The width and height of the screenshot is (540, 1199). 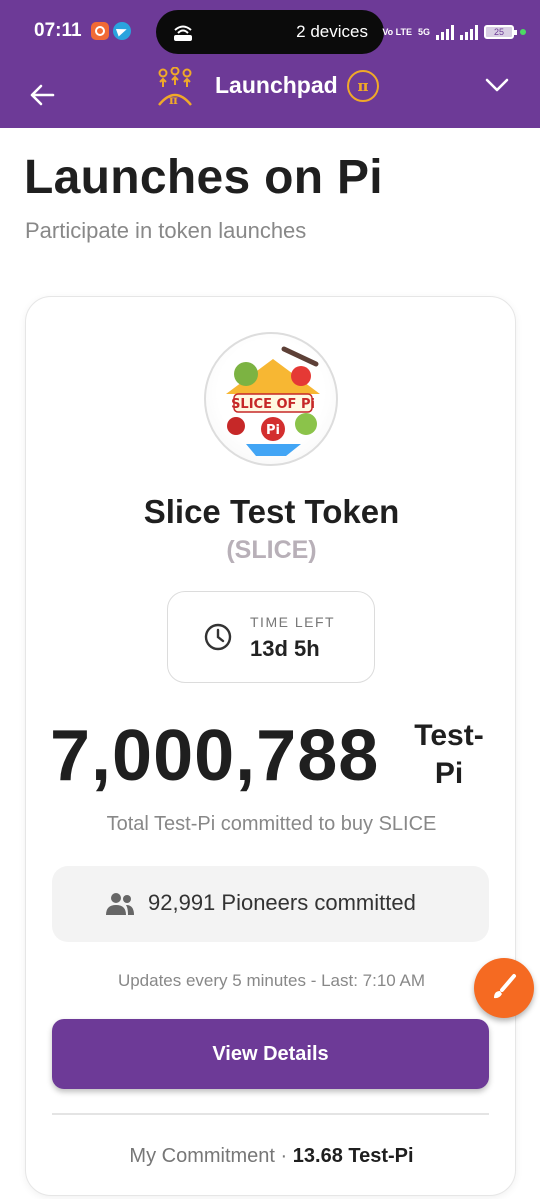 What do you see at coordinates (449, 755) in the screenshot?
I see `amount-unit: Test- Pi` at bounding box center [449, 755].